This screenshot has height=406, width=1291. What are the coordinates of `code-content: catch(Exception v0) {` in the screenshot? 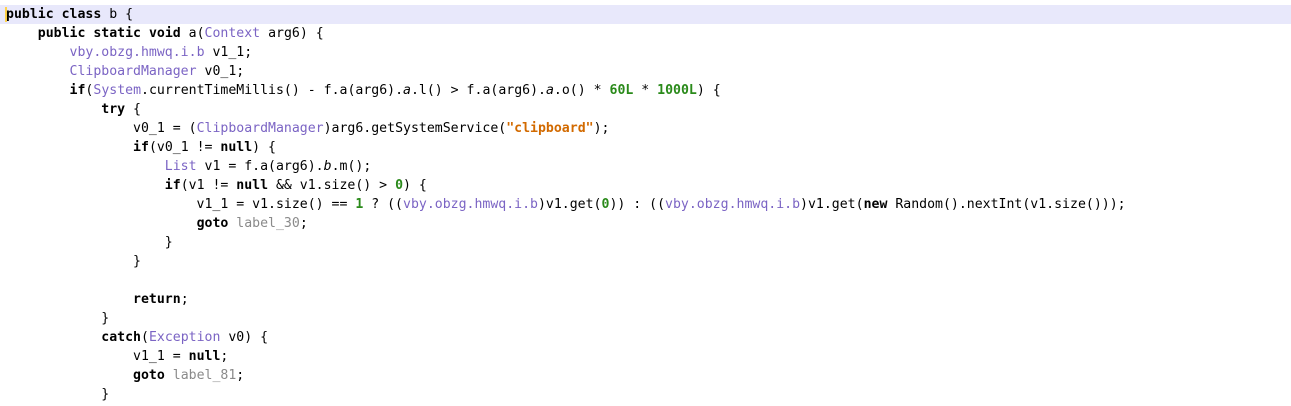 It's located at (137, 337).